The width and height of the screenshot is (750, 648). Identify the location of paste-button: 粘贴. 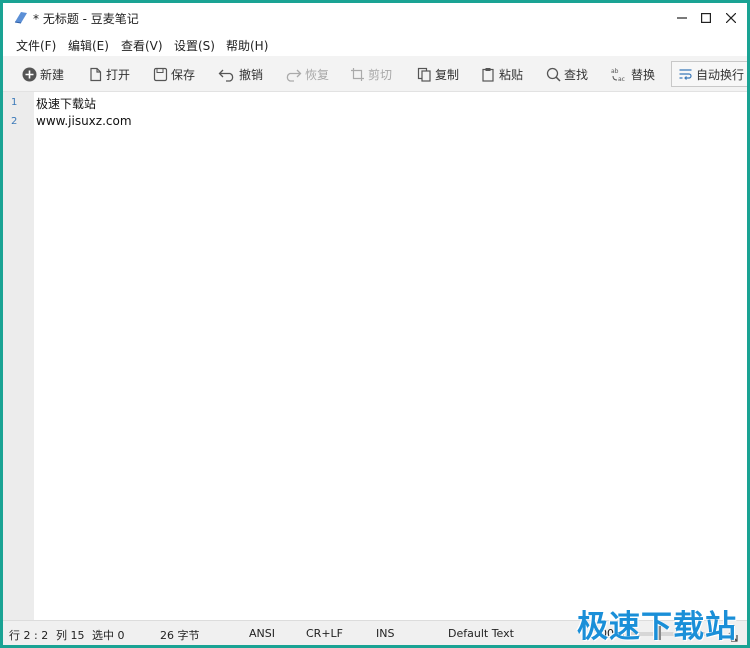
(502, 74).